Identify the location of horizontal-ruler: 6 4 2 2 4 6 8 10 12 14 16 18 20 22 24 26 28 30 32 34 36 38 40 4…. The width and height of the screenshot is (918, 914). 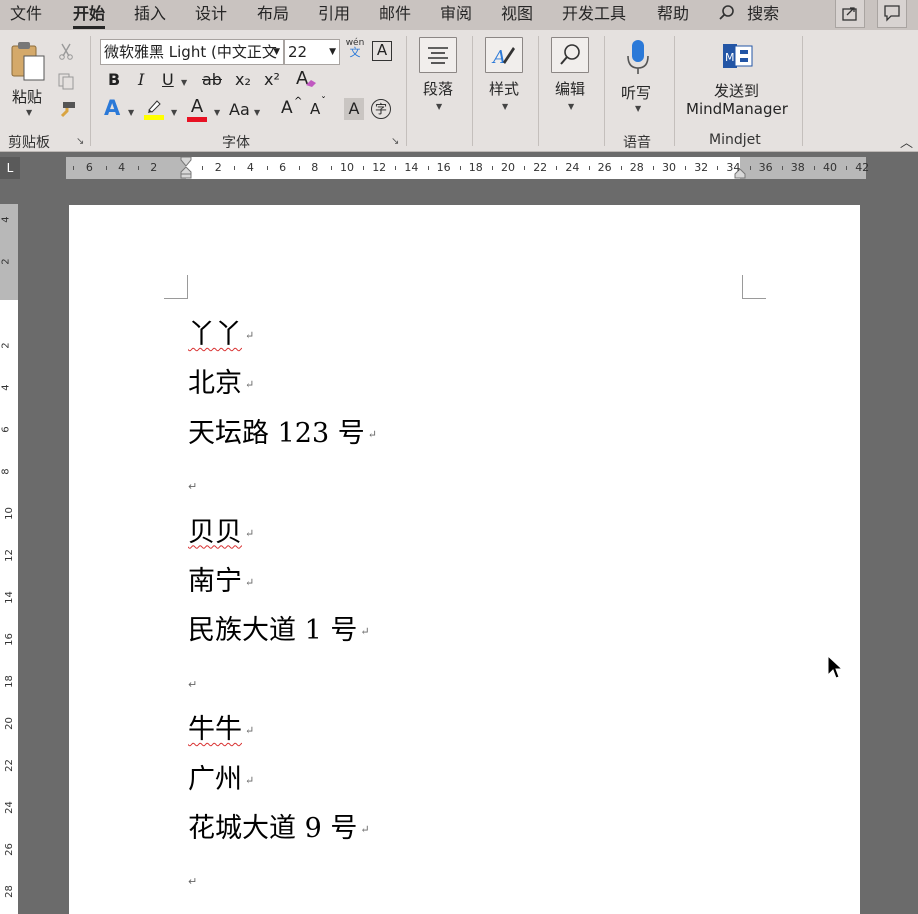
(467, 168).